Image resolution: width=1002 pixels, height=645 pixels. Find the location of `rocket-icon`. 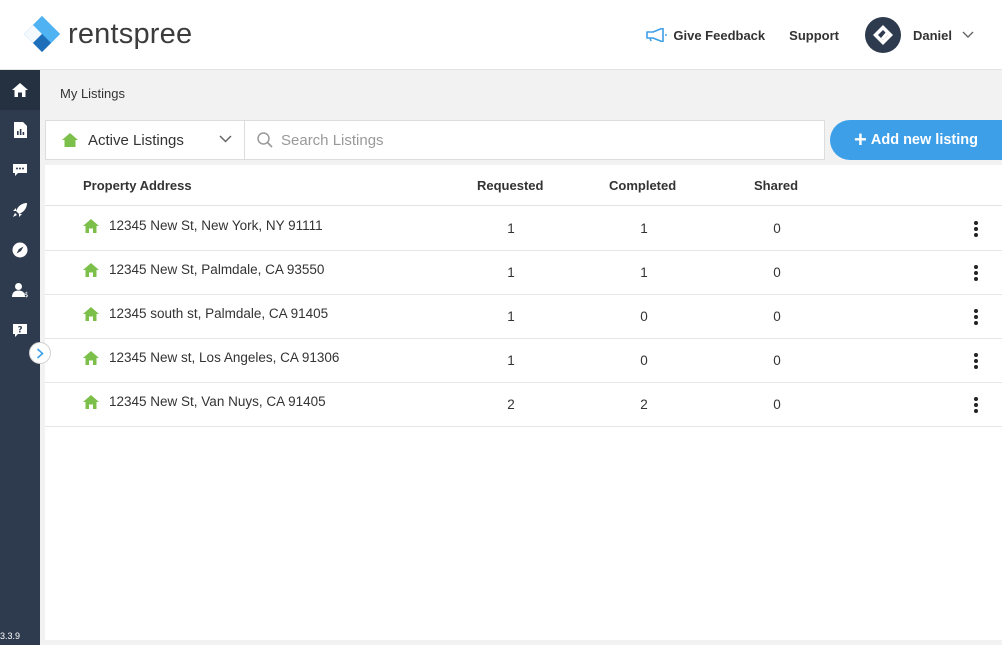

rocket-icon is located at coordinates (20, 210).